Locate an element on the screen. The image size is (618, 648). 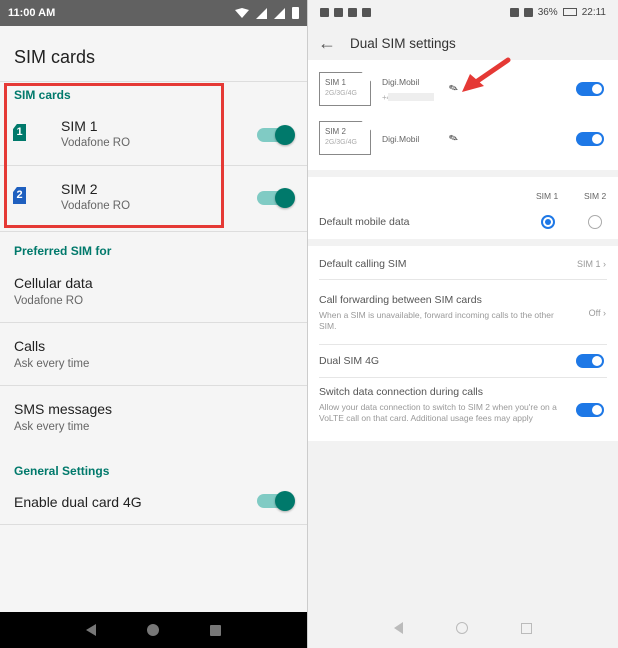
default-calling-label: Default calling SIM is located at coordinates (363, 264).